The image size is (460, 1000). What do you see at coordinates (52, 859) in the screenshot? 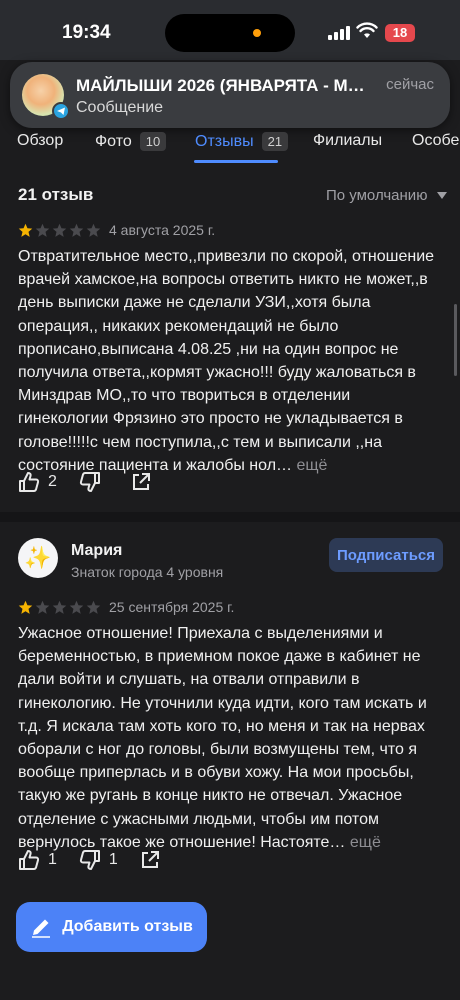
I see `like-count: 1` at bounding box center [52, 859].